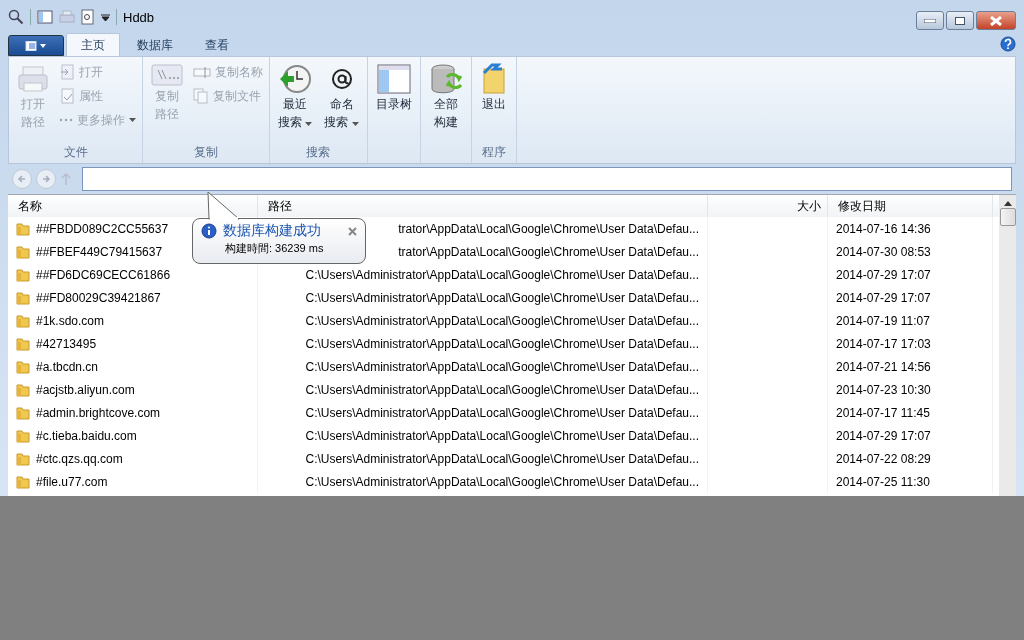  I want to click on file-name: #42713495, so click(66, 343).